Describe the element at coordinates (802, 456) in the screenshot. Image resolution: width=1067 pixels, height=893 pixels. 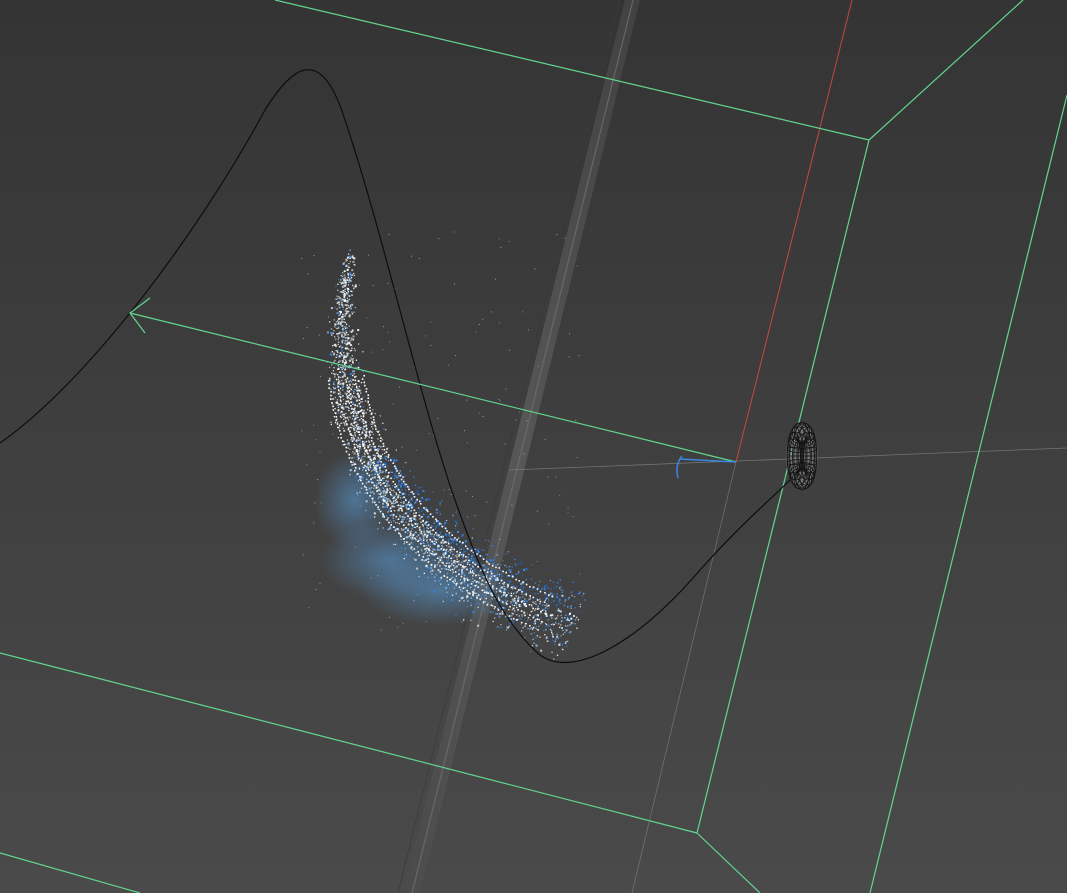
I see `torus-wireframe-icon` at that location.